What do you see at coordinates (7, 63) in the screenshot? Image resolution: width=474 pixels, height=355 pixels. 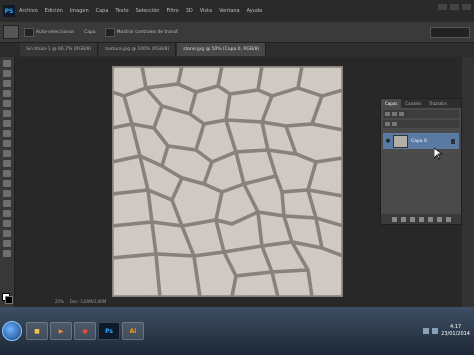 I see `move-tool-icon` at bounding box center [7, 63].